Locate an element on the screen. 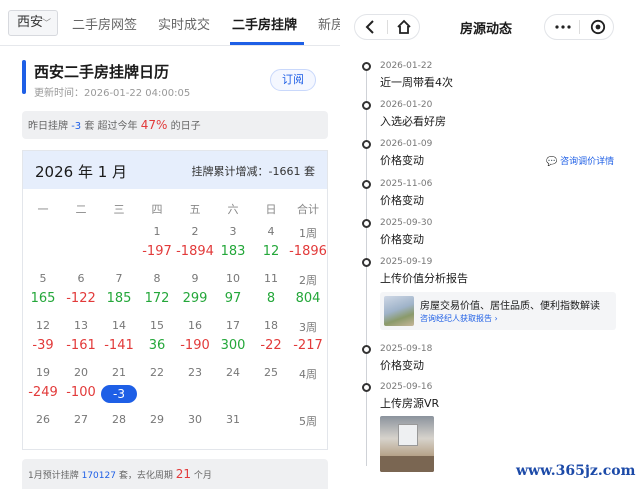 The image size is (640, 489). daily-change-value: -161 is located at coordinates (81, 345).